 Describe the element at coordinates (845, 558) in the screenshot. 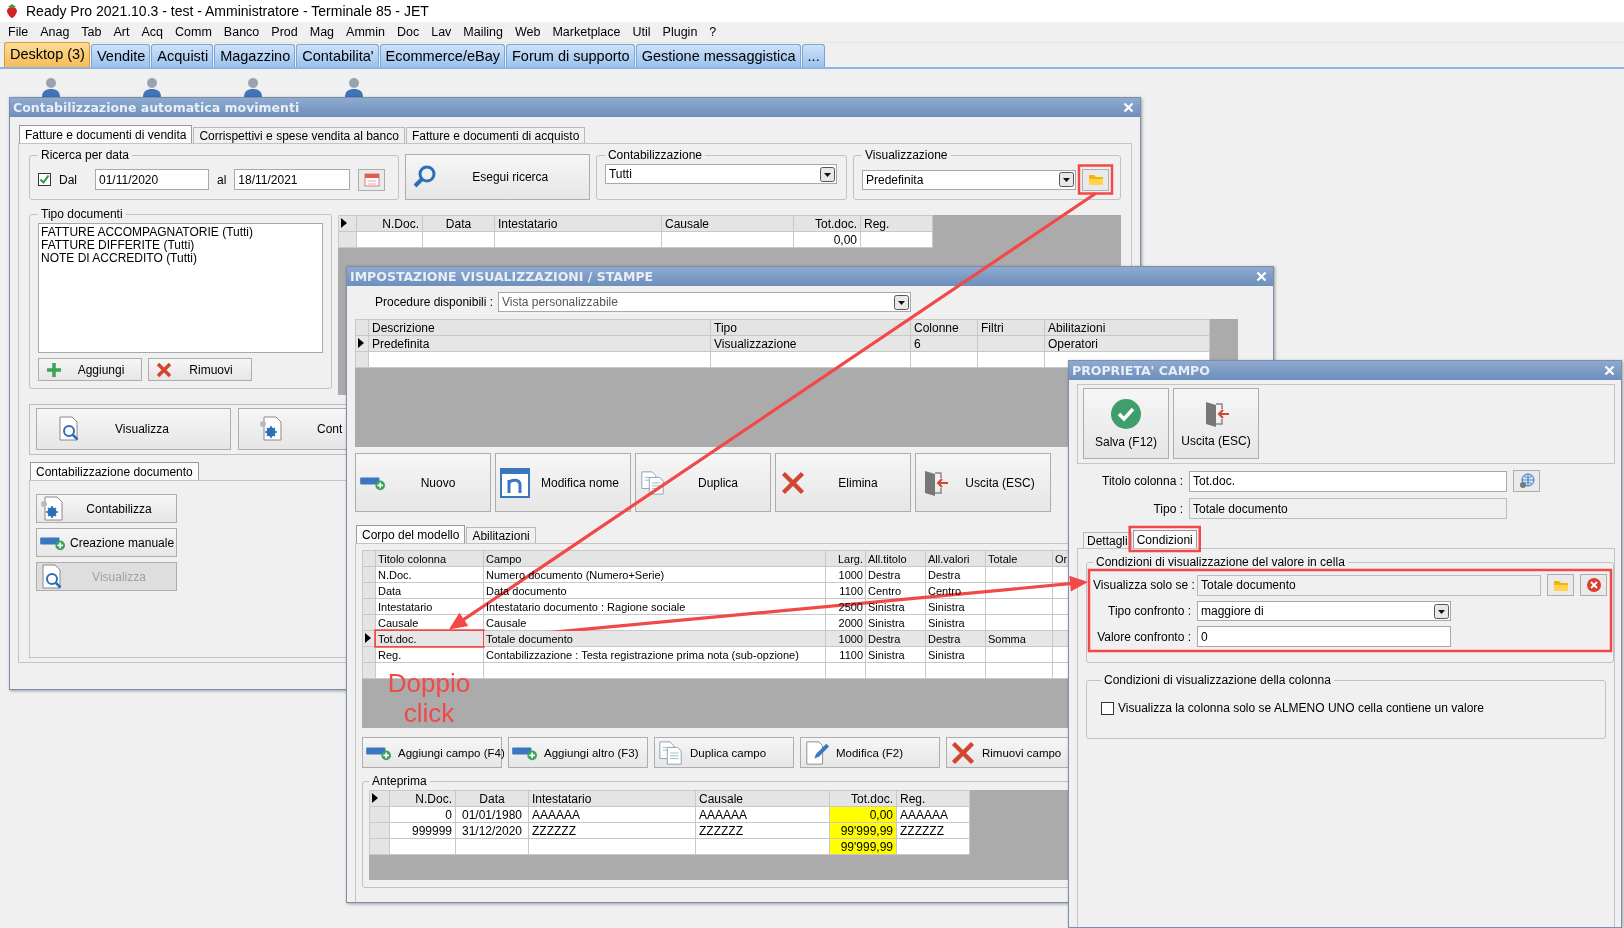

I see `column-header: Larg.` at that location.